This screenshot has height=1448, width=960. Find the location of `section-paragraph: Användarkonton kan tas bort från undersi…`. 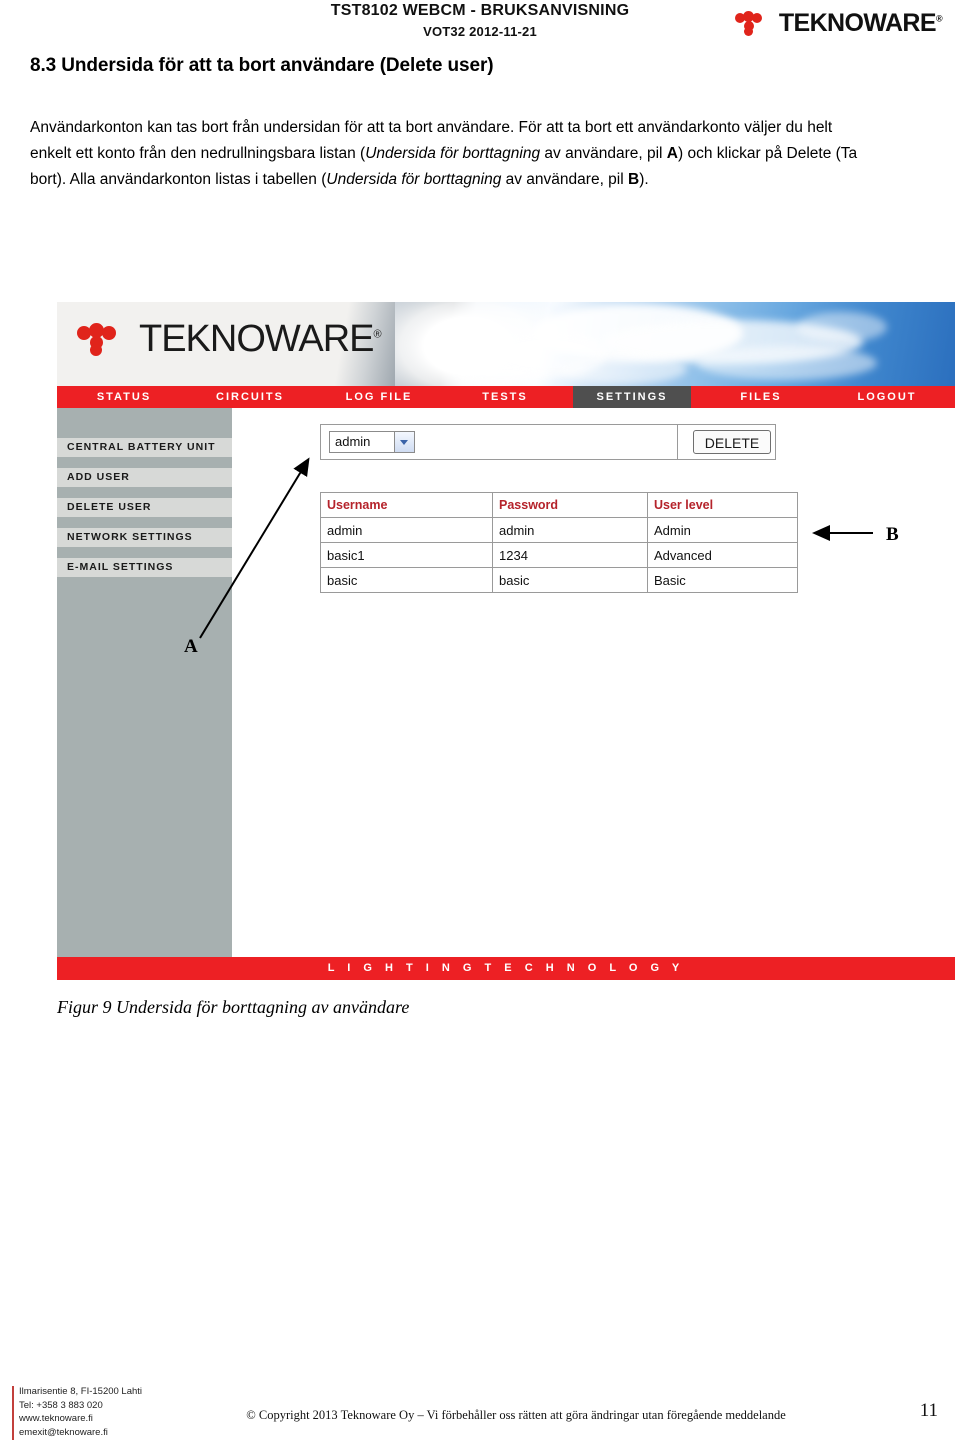

section-paragraph: Användarkonton kan tas bort från undersi… is located at coordinates (448, 154).